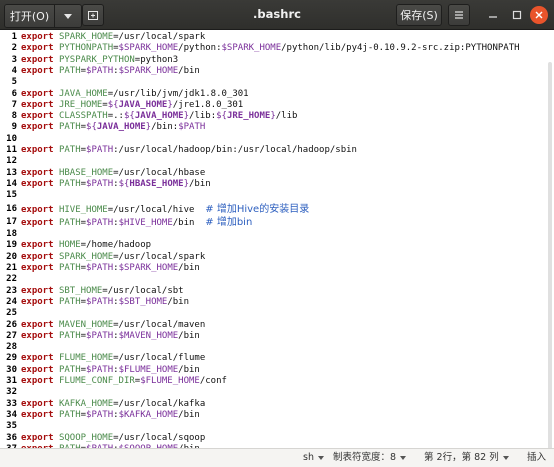 The image size is (554, 467). I want to click on code-line: 30 export PATH=$PATH:$FLUME_HOME/bin, so click(277, 370).